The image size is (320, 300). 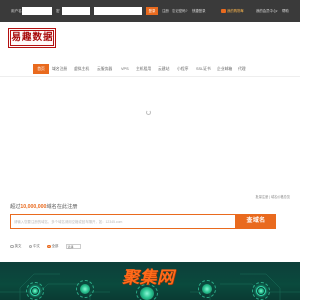 What do you see at coordinates (26, 37) in the screenshot?
I see `logo-char: 趣` at bounding box center [26, 37].